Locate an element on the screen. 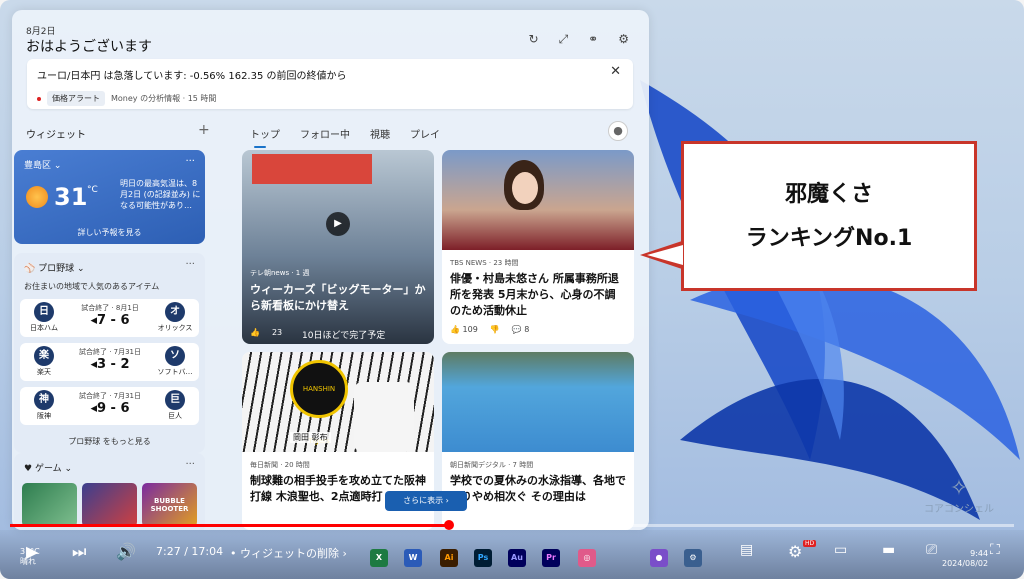  watermark-text: コアコンシェル is located at coordinates (959, 509).